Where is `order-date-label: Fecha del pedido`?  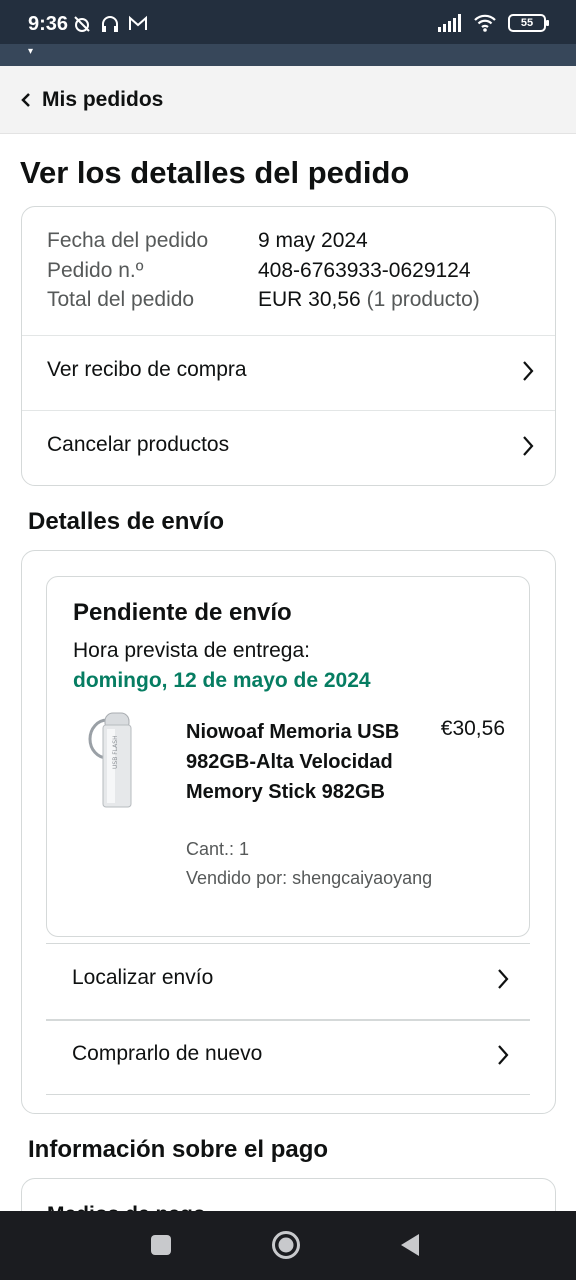
order-date-label: Fecha del pedido is located at coordinates (128, 240).